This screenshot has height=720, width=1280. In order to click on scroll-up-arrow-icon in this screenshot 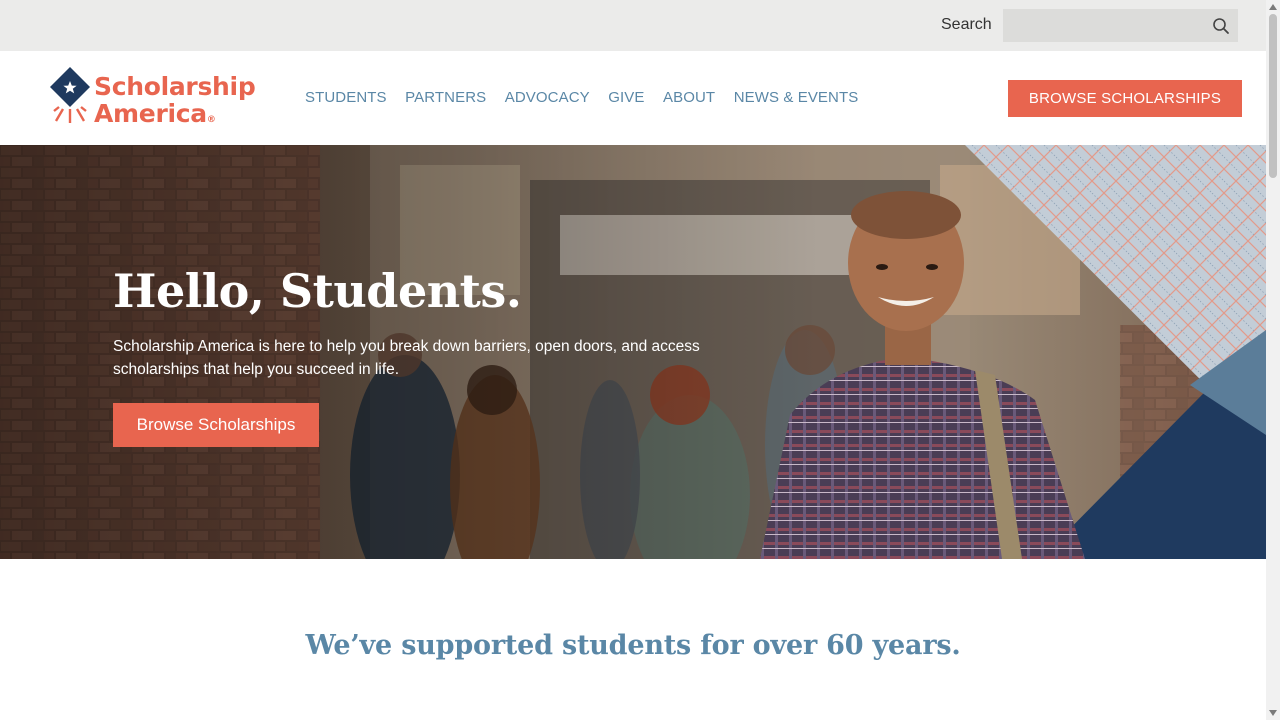, I will do `click(1273, 7)`.